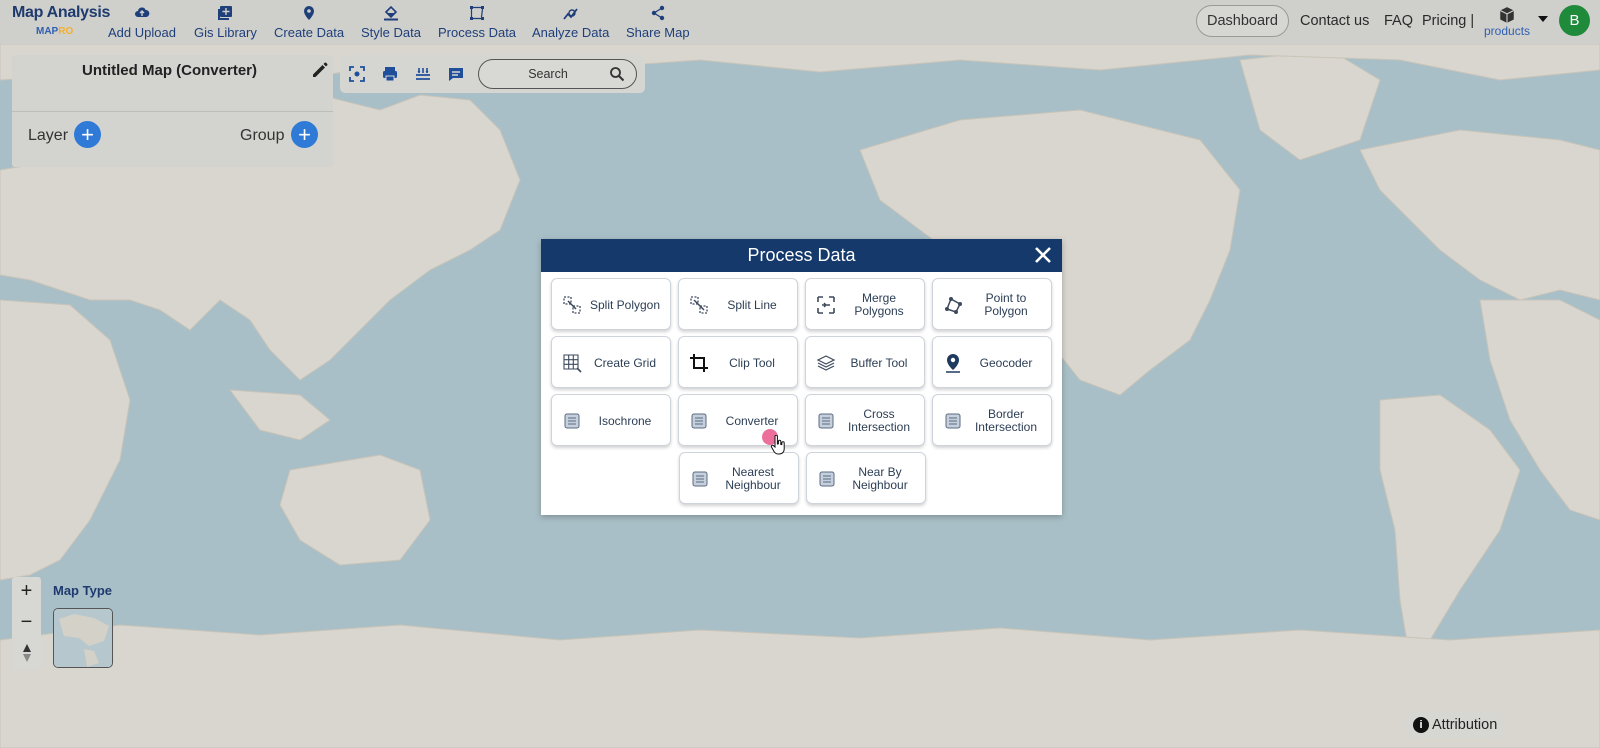 This screenshot has width=1600, height=748. What do you see at coordinates (1043, 255) in the screenshot?
I see `close-icon` at bounding box center [1043, 255].